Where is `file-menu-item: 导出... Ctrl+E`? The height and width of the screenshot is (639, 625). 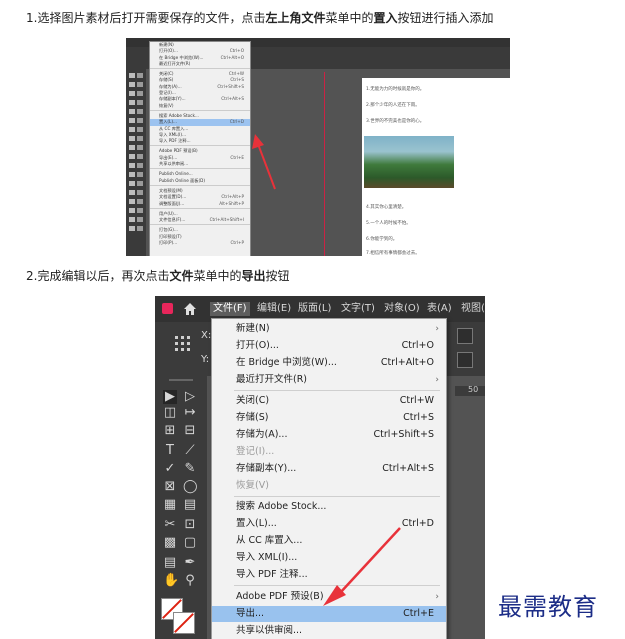 file-menu-item: 导出... Ctrl+E is located at coordinates (329, 614).